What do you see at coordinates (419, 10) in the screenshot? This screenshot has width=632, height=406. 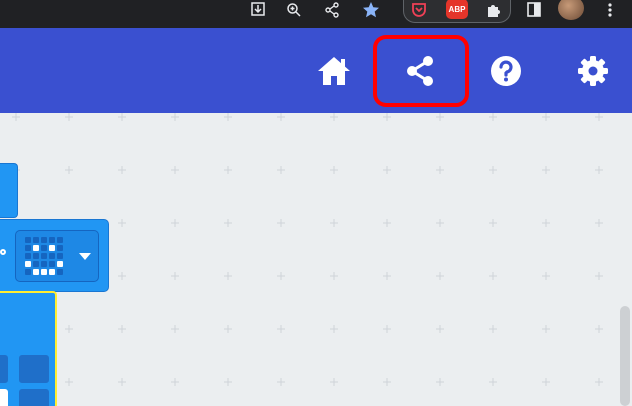 I see `pocket-icon` at bounding box center [419, 10].